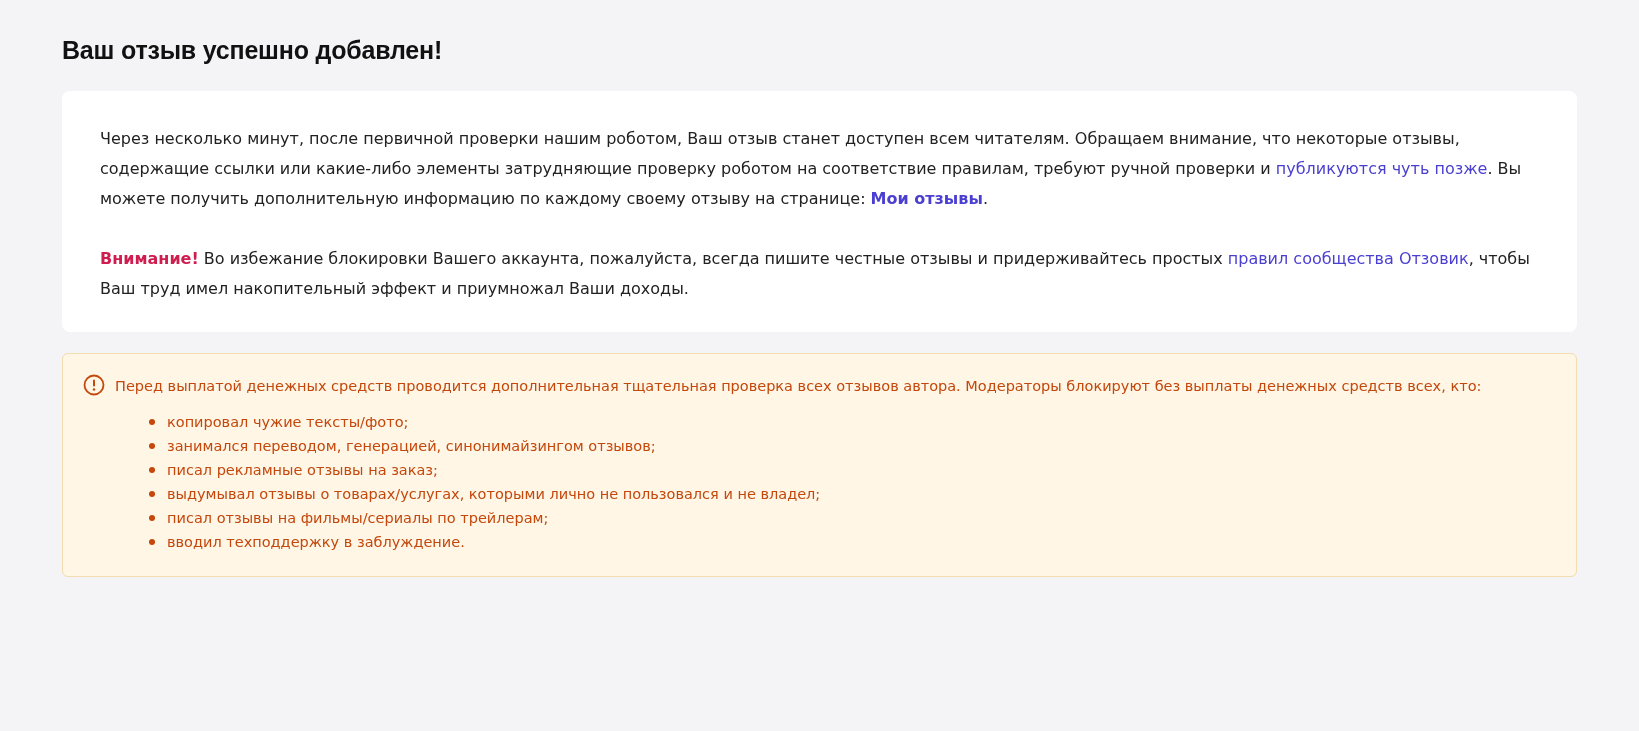 This screenshot has height=731, width=1639. Describe the element at coordinates (494, 494) in the screenshot. I see `list-item-text: выдумывал отзывы о товарах/услугах, которыми лично не пользовался и не владел;` at that location.